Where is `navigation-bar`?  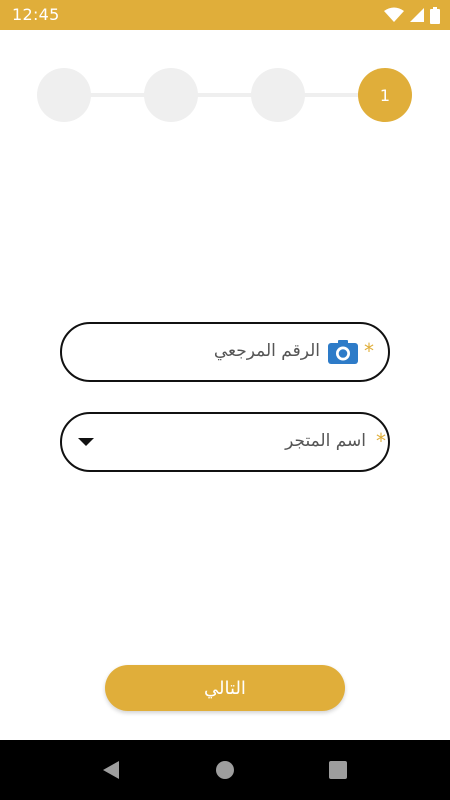 navigation-bar is located at coordinates (225, 770).